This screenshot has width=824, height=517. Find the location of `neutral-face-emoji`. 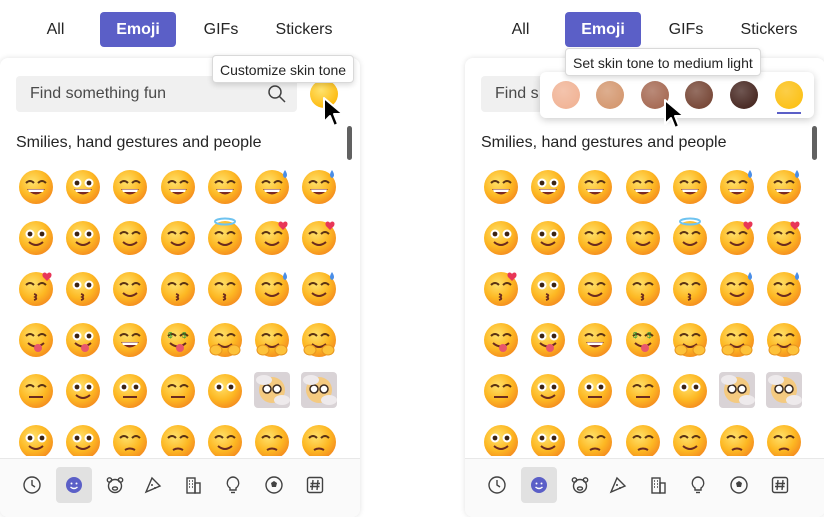

neutral-face-emoji is located at coordinates (132, 392).